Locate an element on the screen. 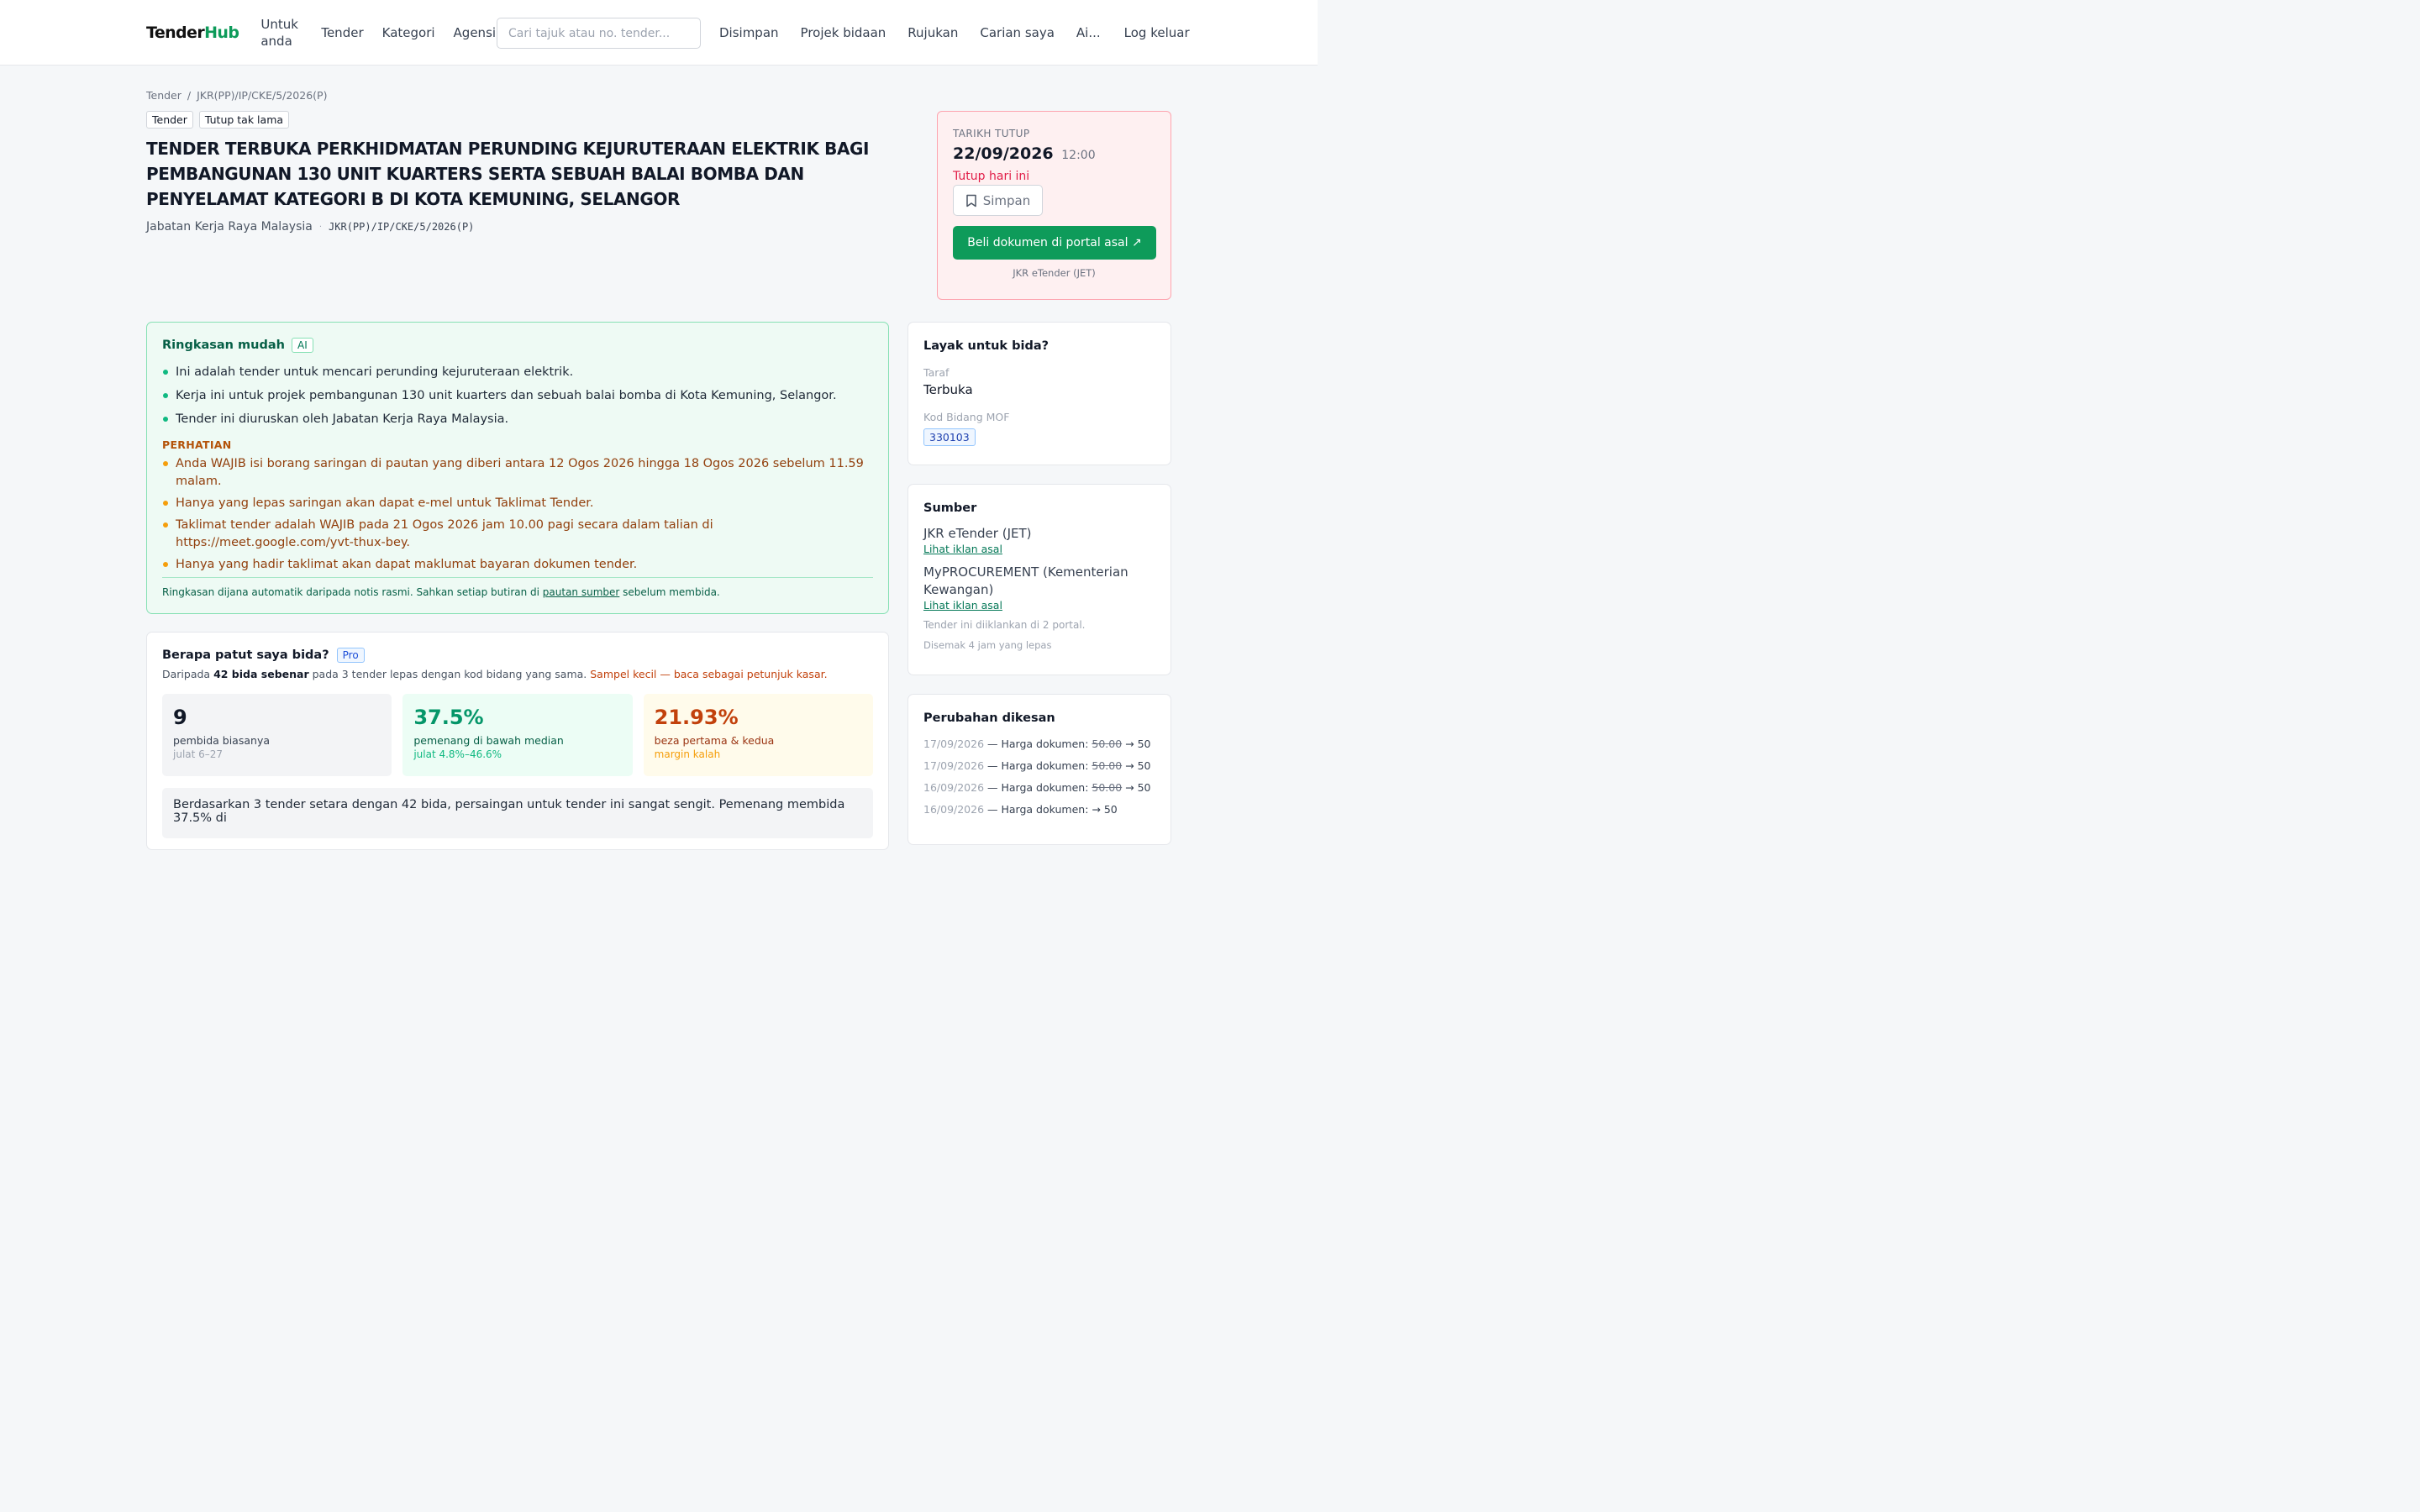 Image resolution: width=2420 pixels, height=1512 pixels. nav-for-you: Untuk anda is located at coordinates (281, 33).